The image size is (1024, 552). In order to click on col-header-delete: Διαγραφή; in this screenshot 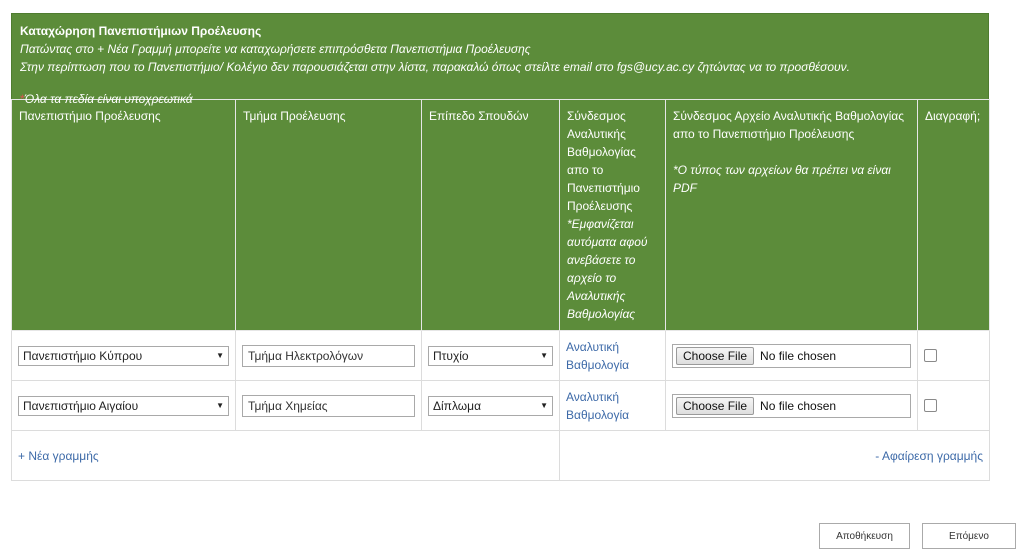, I will do `click(953, 215)`.